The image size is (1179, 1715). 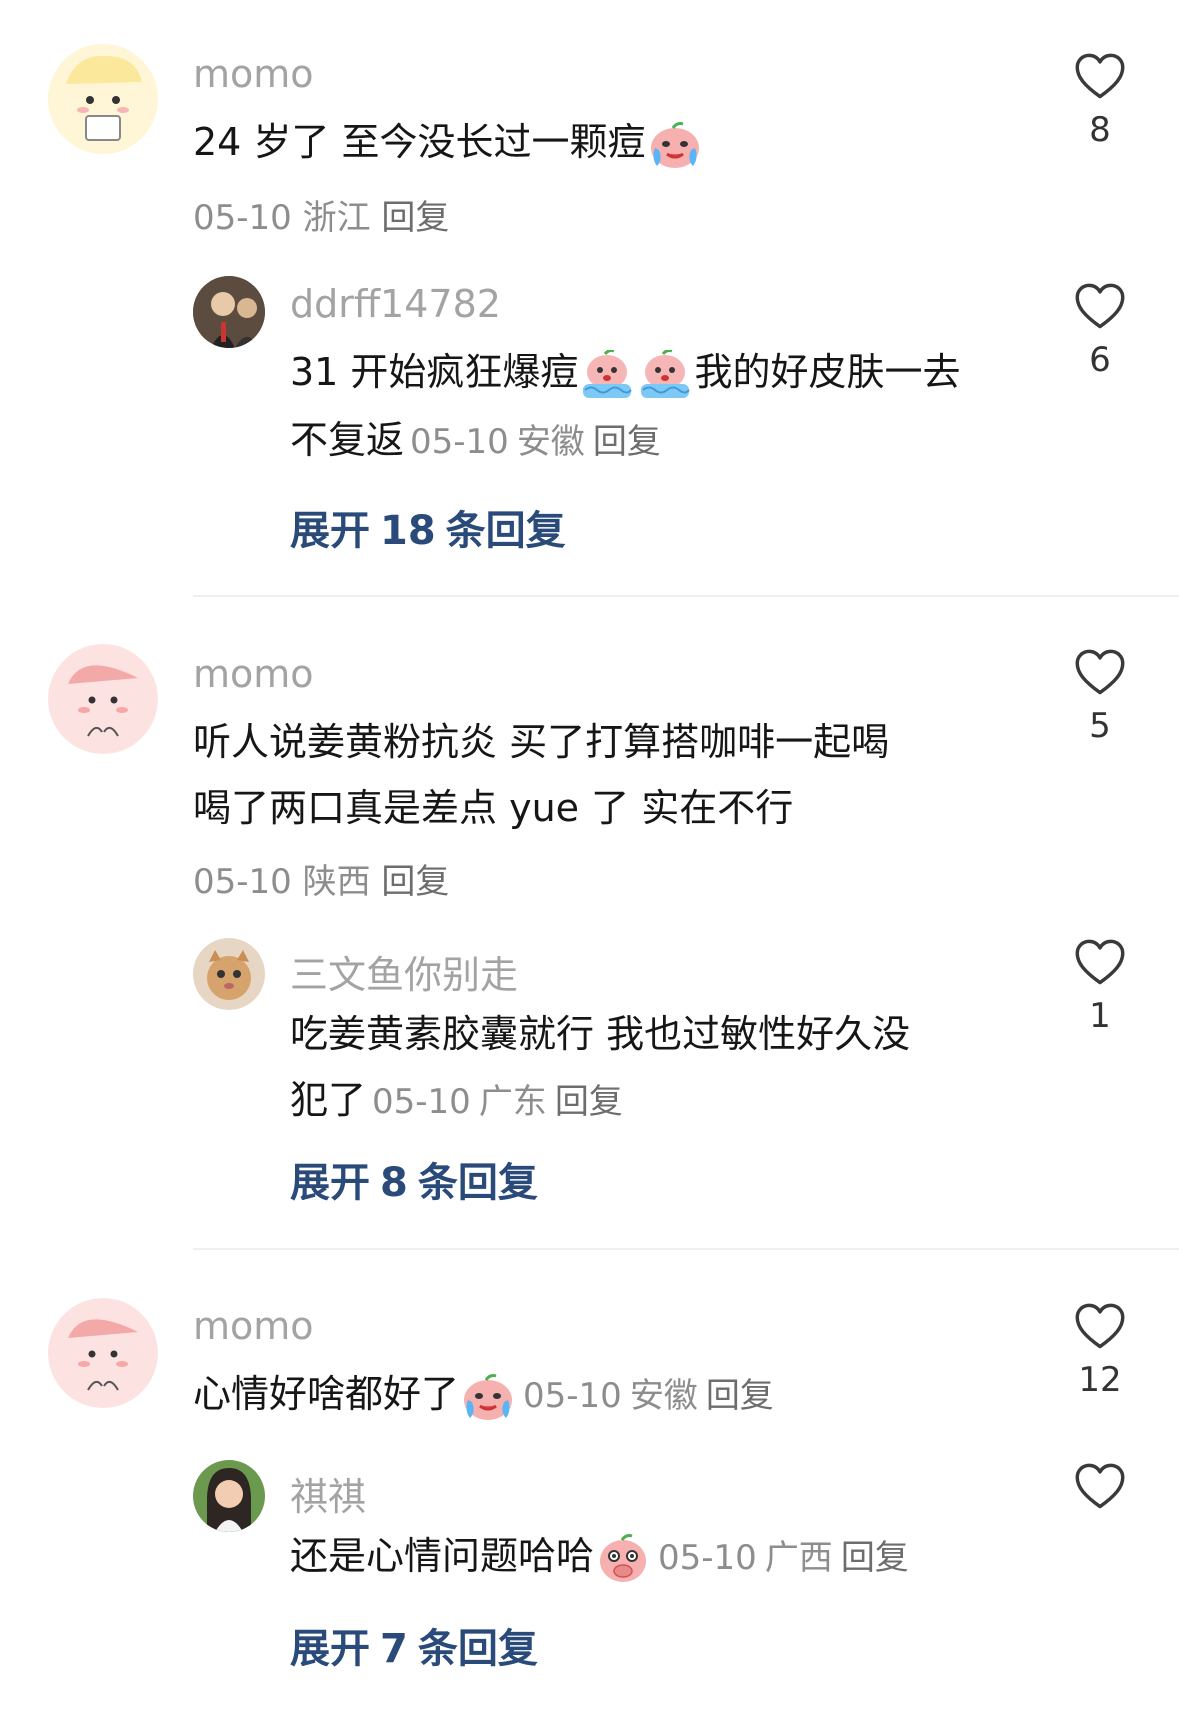 I want to click on comment-text: 喝了两口真是差点 yue 了 实在不行, so click(x=493, y=808).